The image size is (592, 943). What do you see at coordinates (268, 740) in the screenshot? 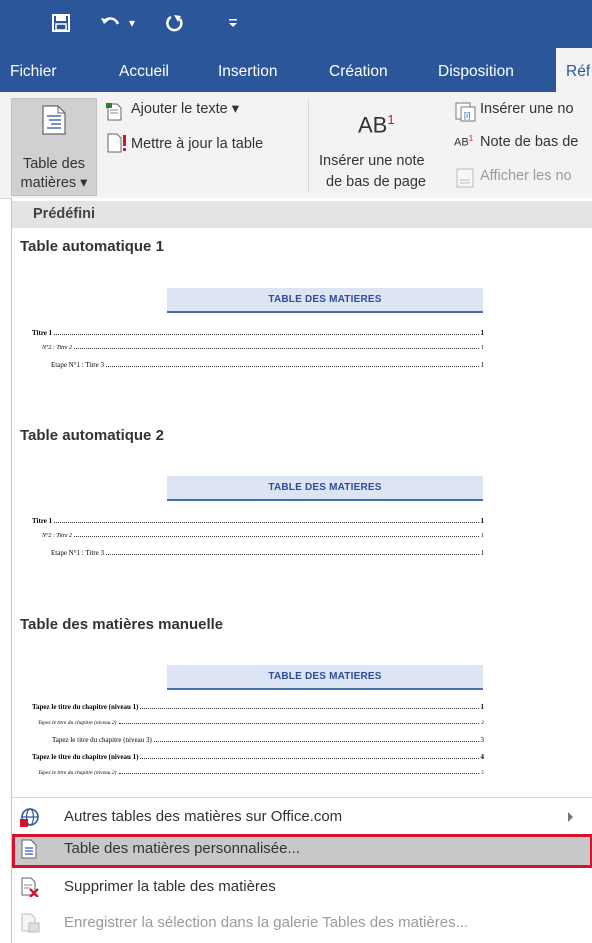
I see `thumbnail-row: Tapez le titre du chapitre (niveau 3) 3` at bounding box center [268, 740].